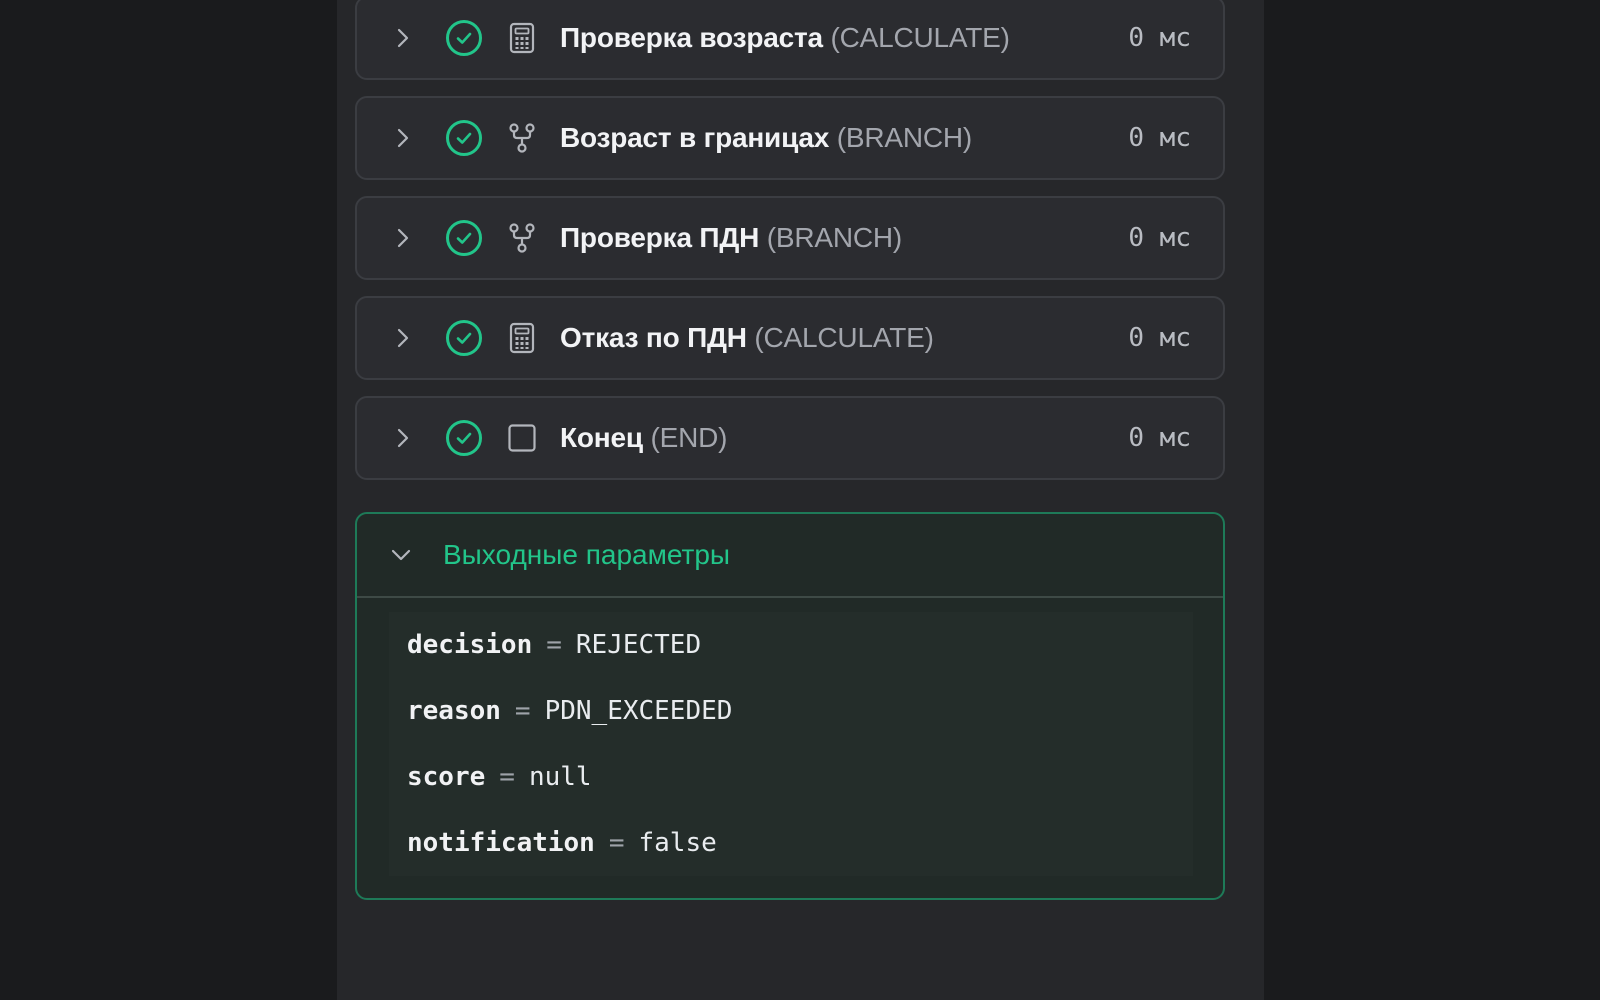 This screenshot has width=1600, height=1000. What do you see at coordinates (470, 645) in the screenshot?
I see `param-key: decision` at bounding box center [470, 645].